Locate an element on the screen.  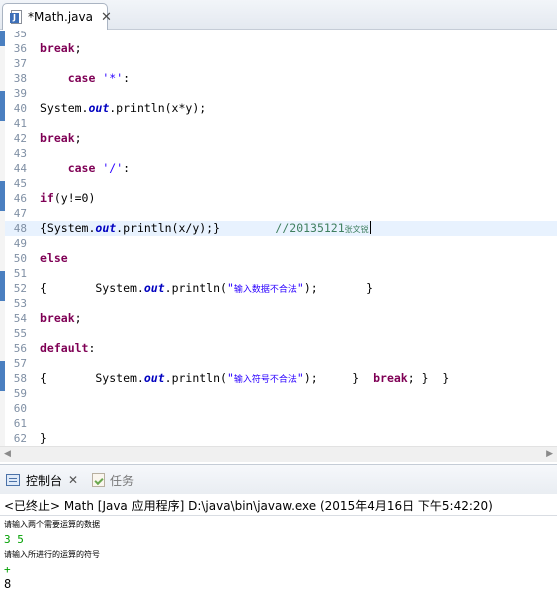
editor-tab-bar: J *Math.java ✕ is located at coordinates (278, 15).